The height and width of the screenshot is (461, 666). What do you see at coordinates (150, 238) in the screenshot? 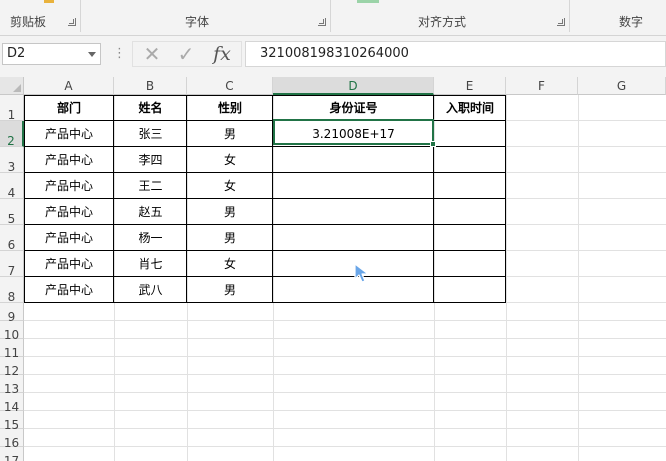
I see `table-cell: 杨一` at bounding box center [150, 238].